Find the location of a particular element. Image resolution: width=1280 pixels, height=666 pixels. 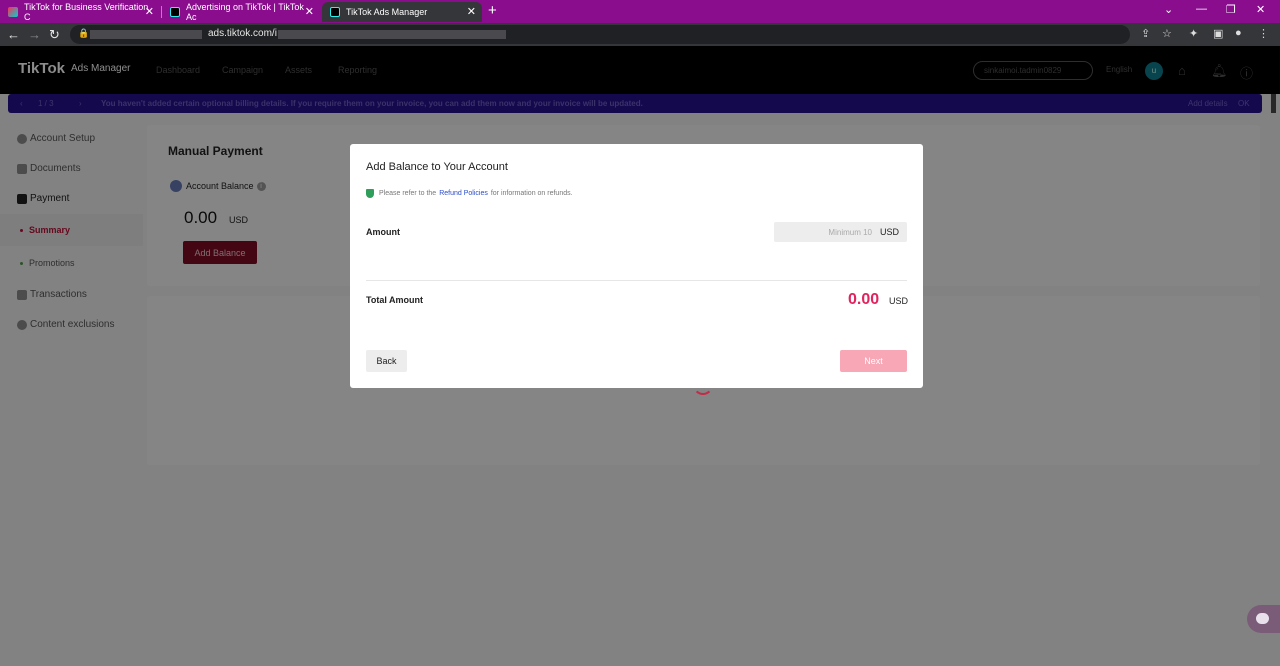

shield-check-icon is located at coordinates (370, 193).